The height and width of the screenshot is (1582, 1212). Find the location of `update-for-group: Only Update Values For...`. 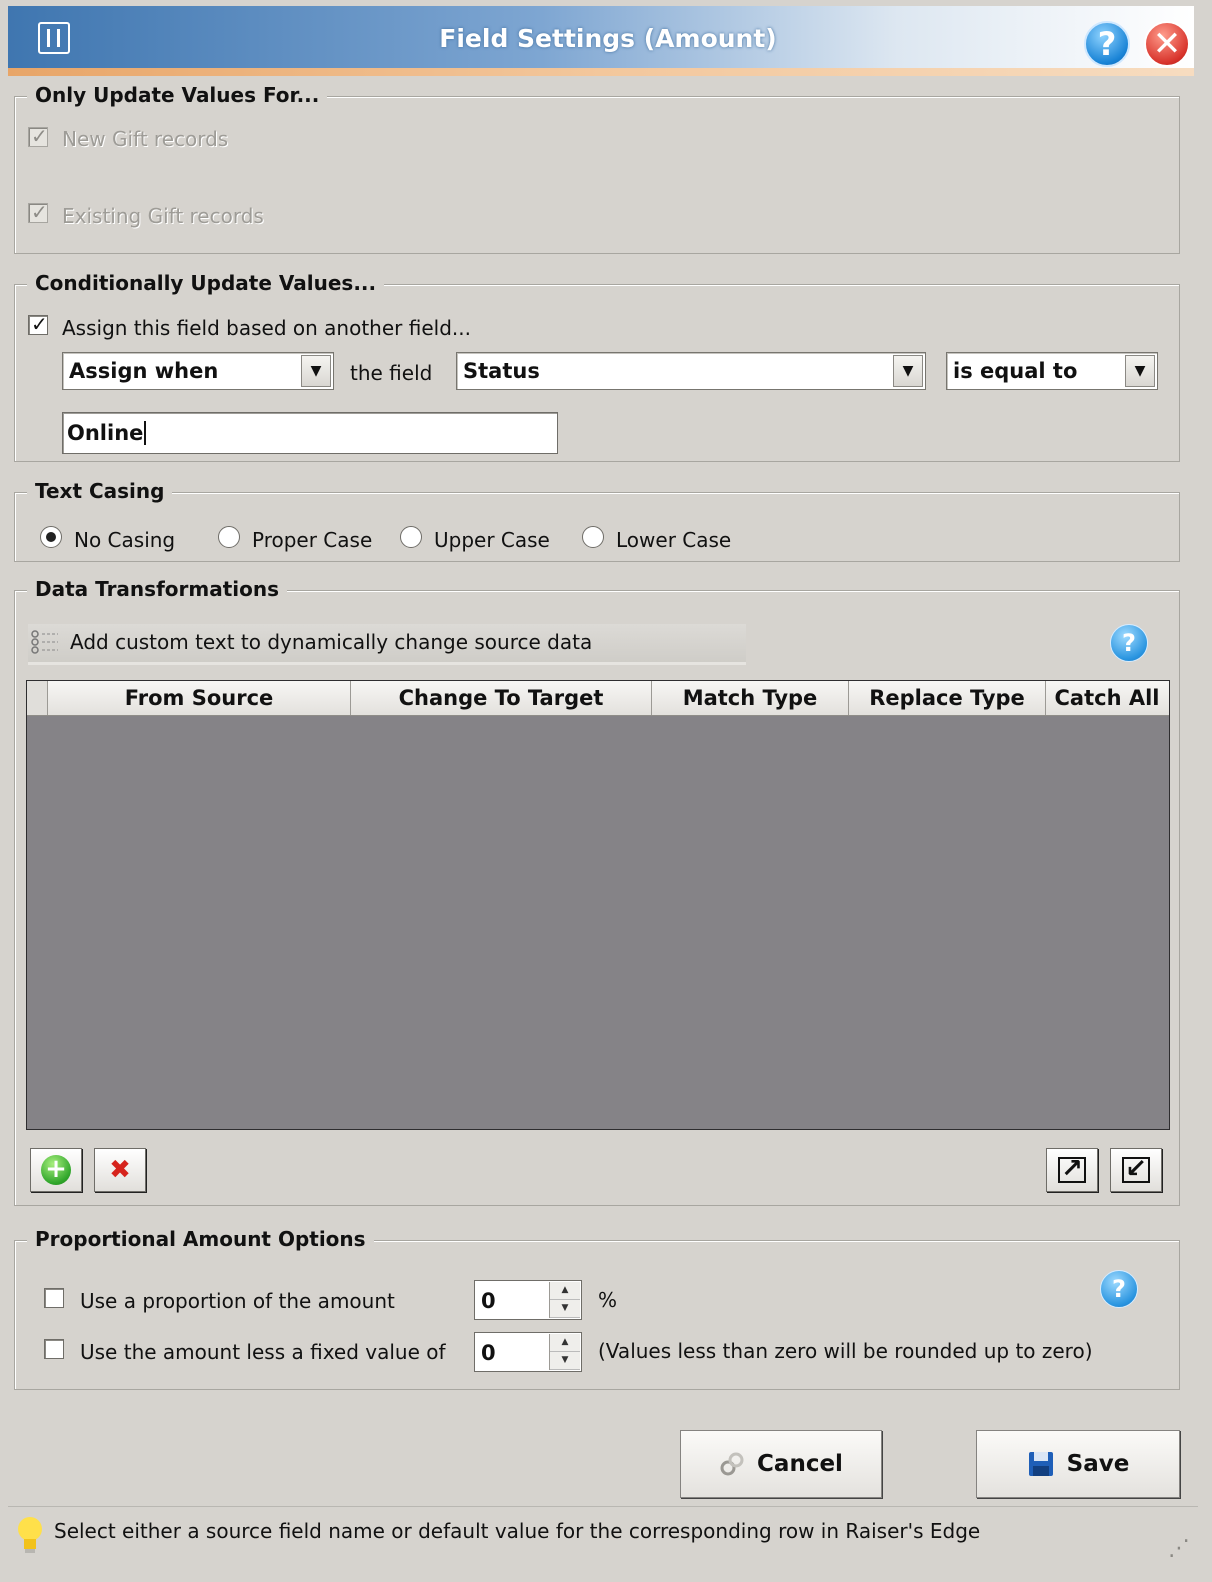

update-for-group: Only Update Values For... is located at coordinates (597, 168).